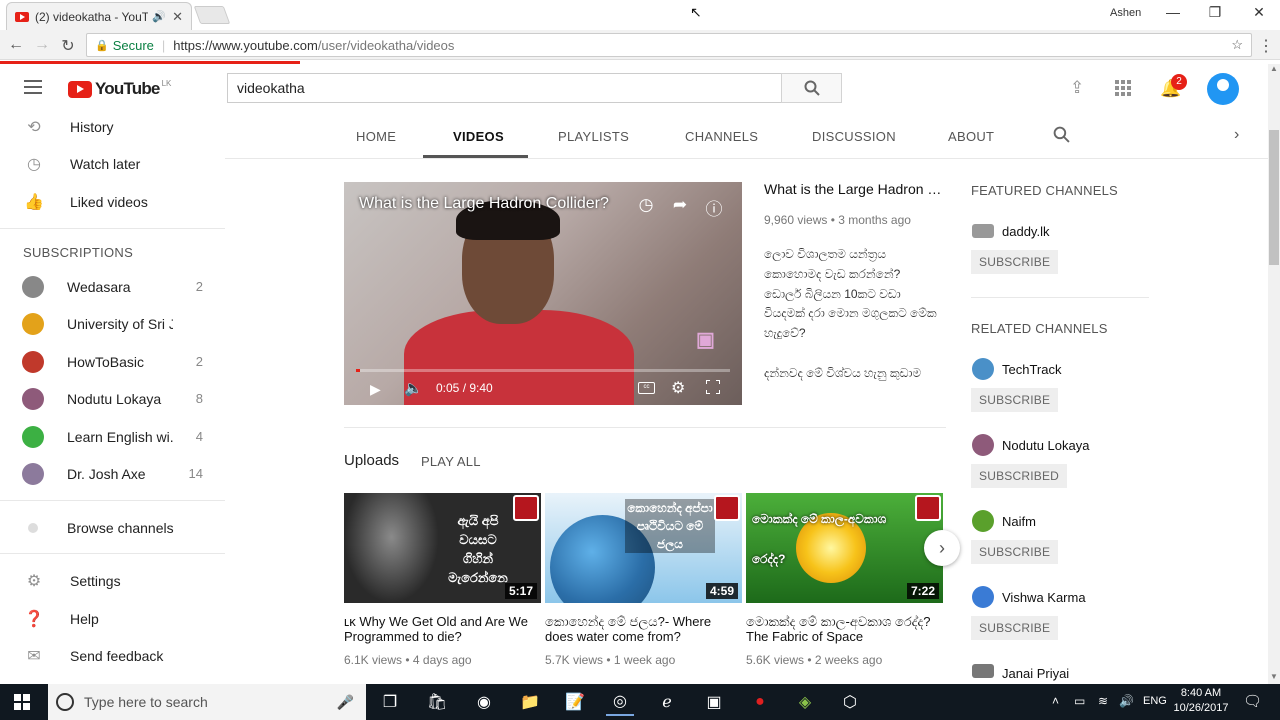 The width and height of the screenshot is (1280, 720). I want to click on speaker-icon: 🔊, so click(159, 16).